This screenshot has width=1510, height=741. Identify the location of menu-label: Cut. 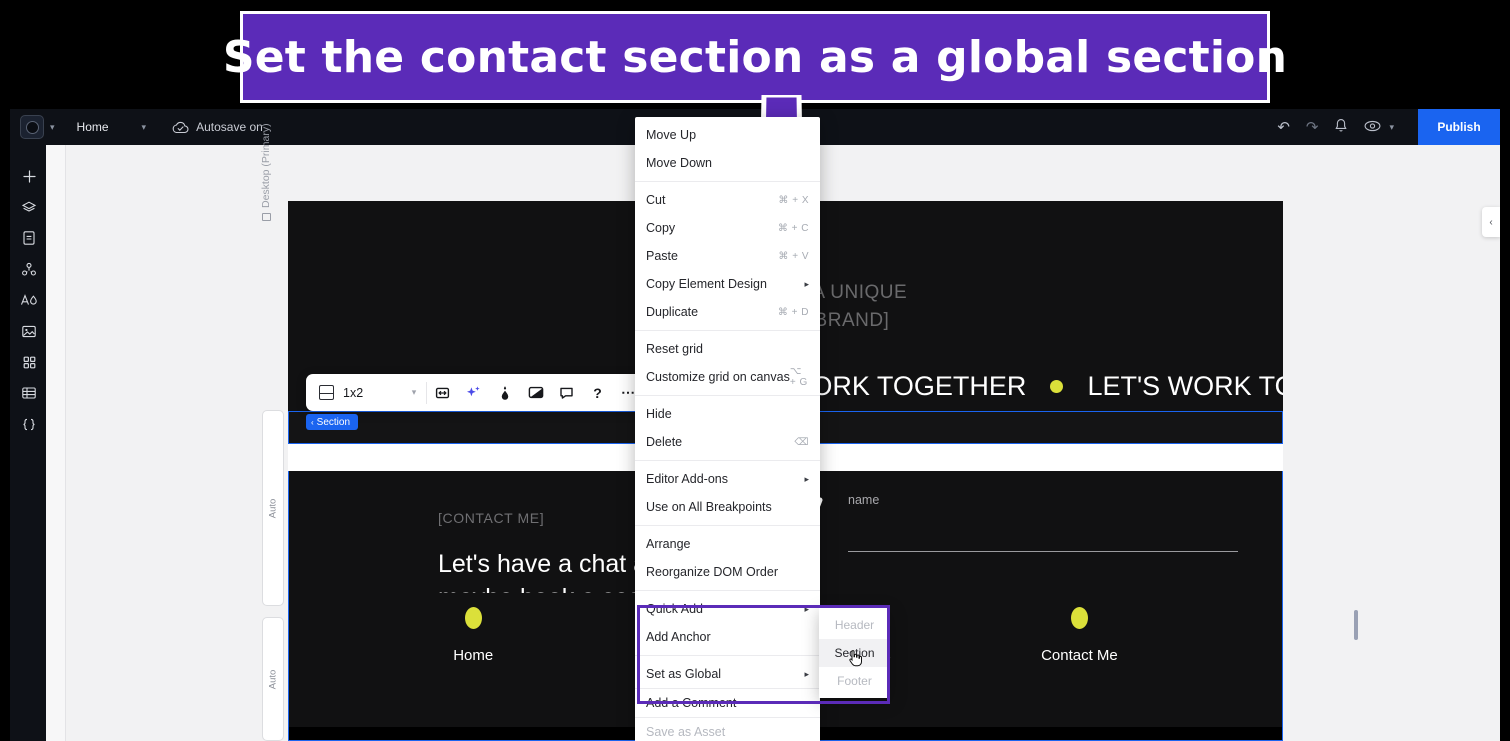
(656, 200).